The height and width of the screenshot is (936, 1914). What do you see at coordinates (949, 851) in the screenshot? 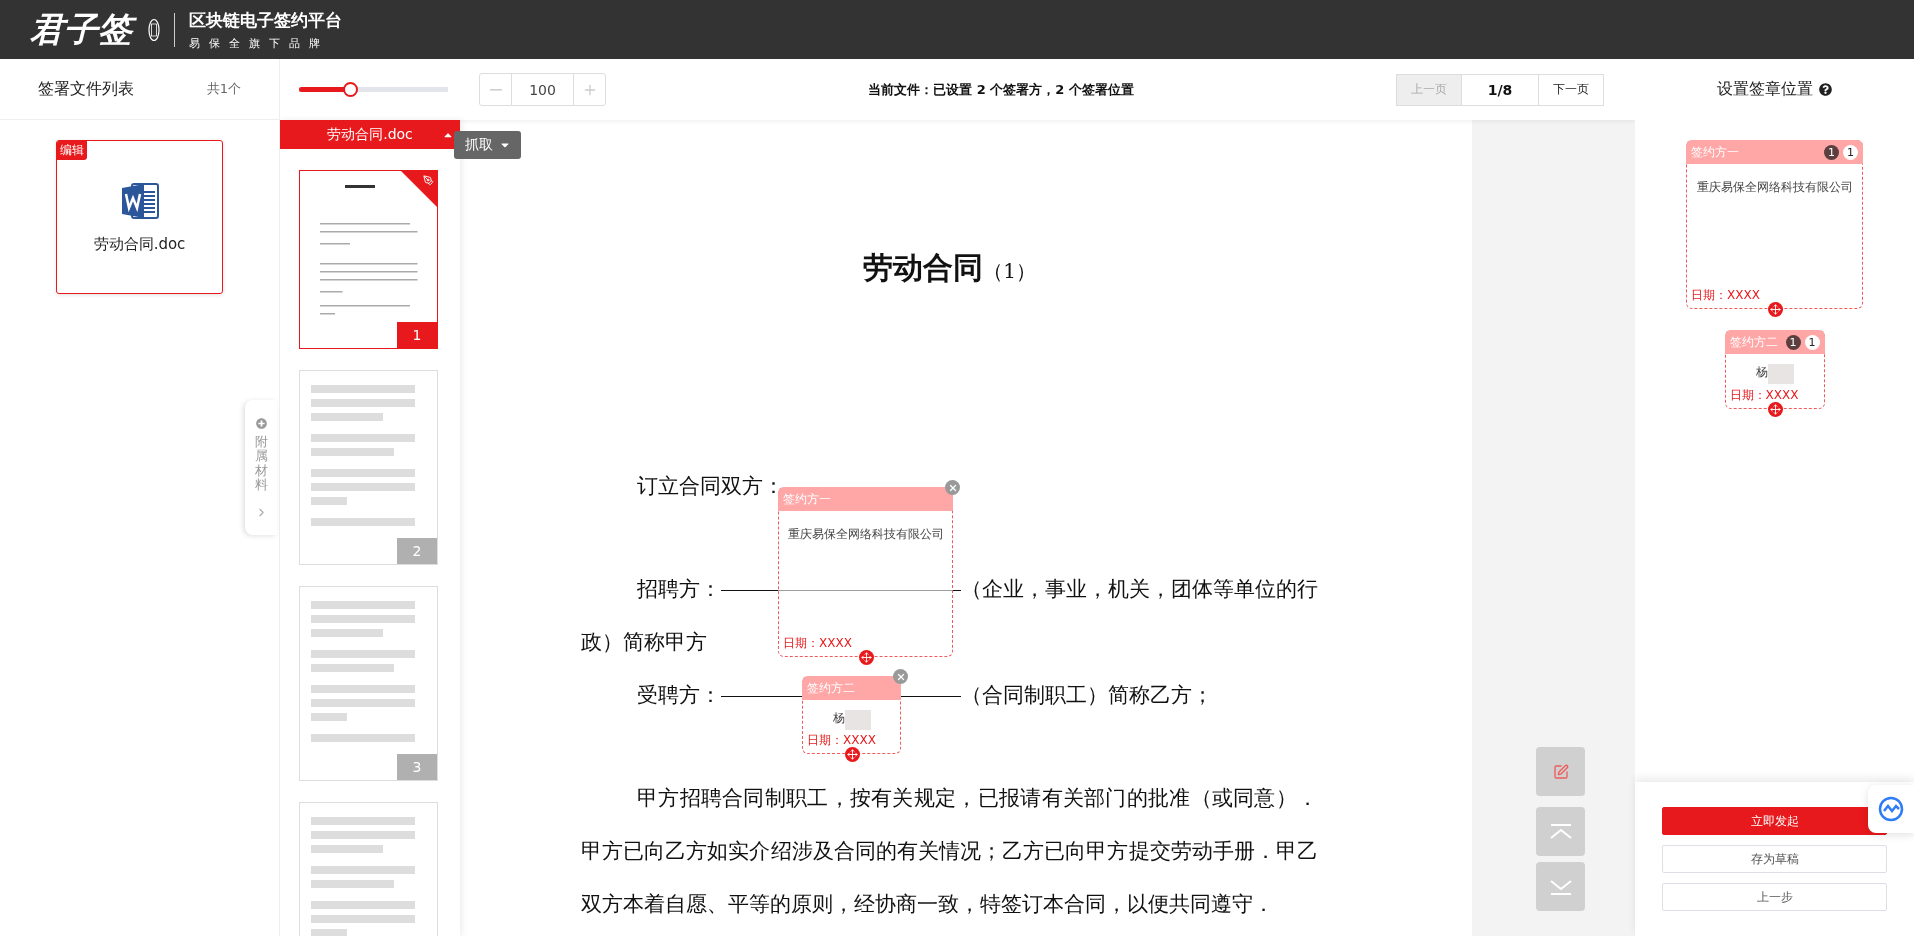
I see `document-paragraph: 甲方招聘合同制职工，按有关规定，已报请有关部门的批准（或同意）．甲方已向乙方如实介绍涉及合同的有关情况；乙方已向甲方提交劳动手册．甲乙双方本着自愿、平等的原则，经协商一致，特签订本合同，以便共同遵守．` at bounding box center [949, 851].